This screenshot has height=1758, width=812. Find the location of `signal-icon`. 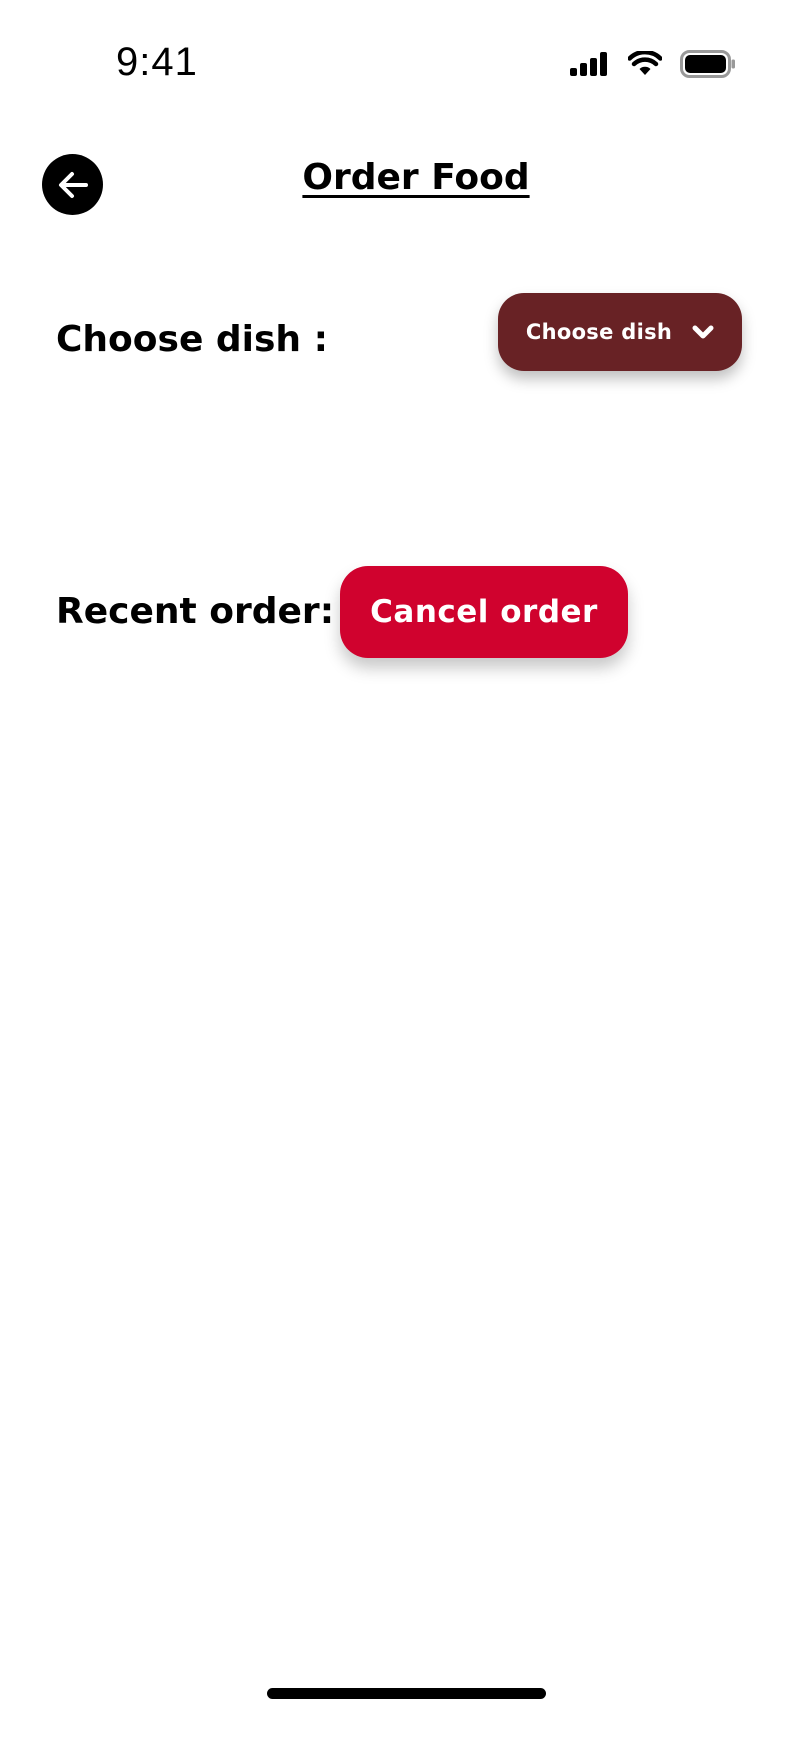

signal-icon is located at coordinates (588, 64).